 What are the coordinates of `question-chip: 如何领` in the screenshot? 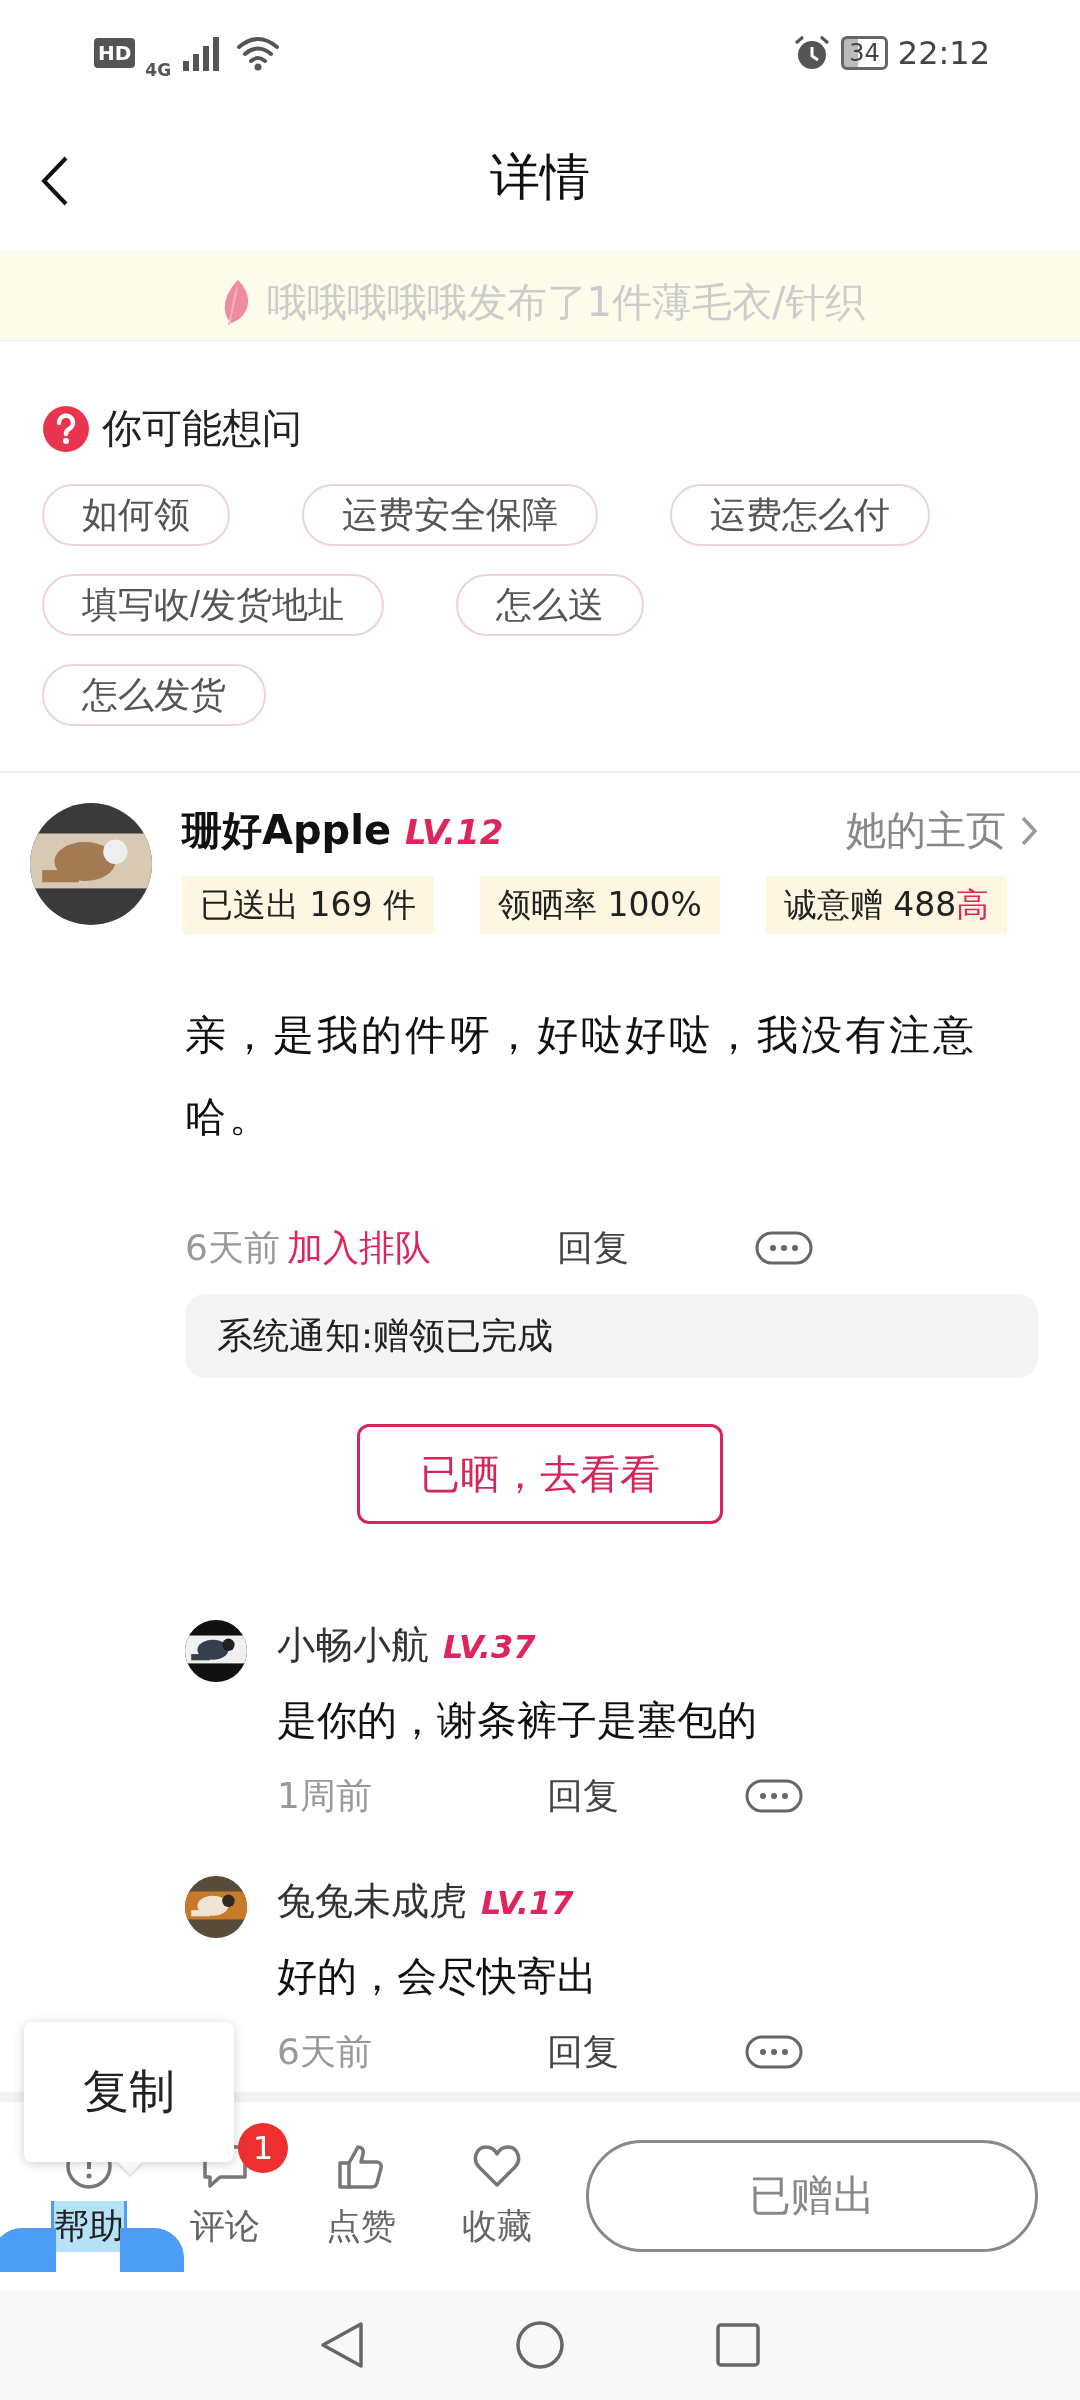 It's located at (136, 515).